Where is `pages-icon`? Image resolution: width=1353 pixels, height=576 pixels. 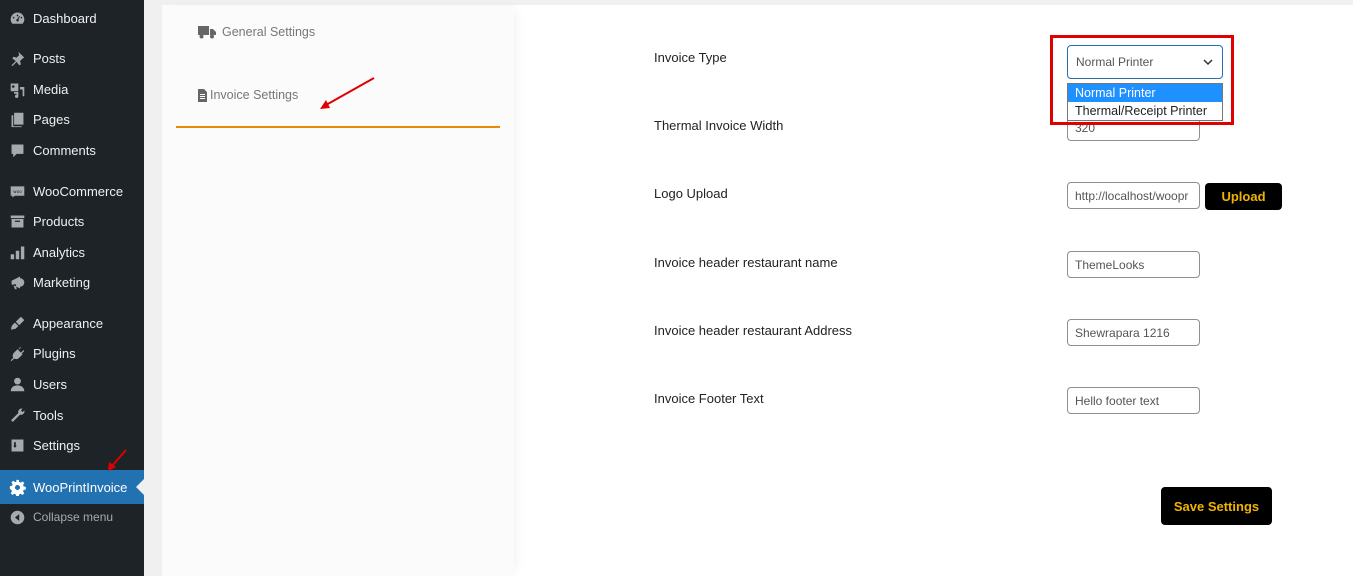
pages-icon is located at coordinates (17, 119).